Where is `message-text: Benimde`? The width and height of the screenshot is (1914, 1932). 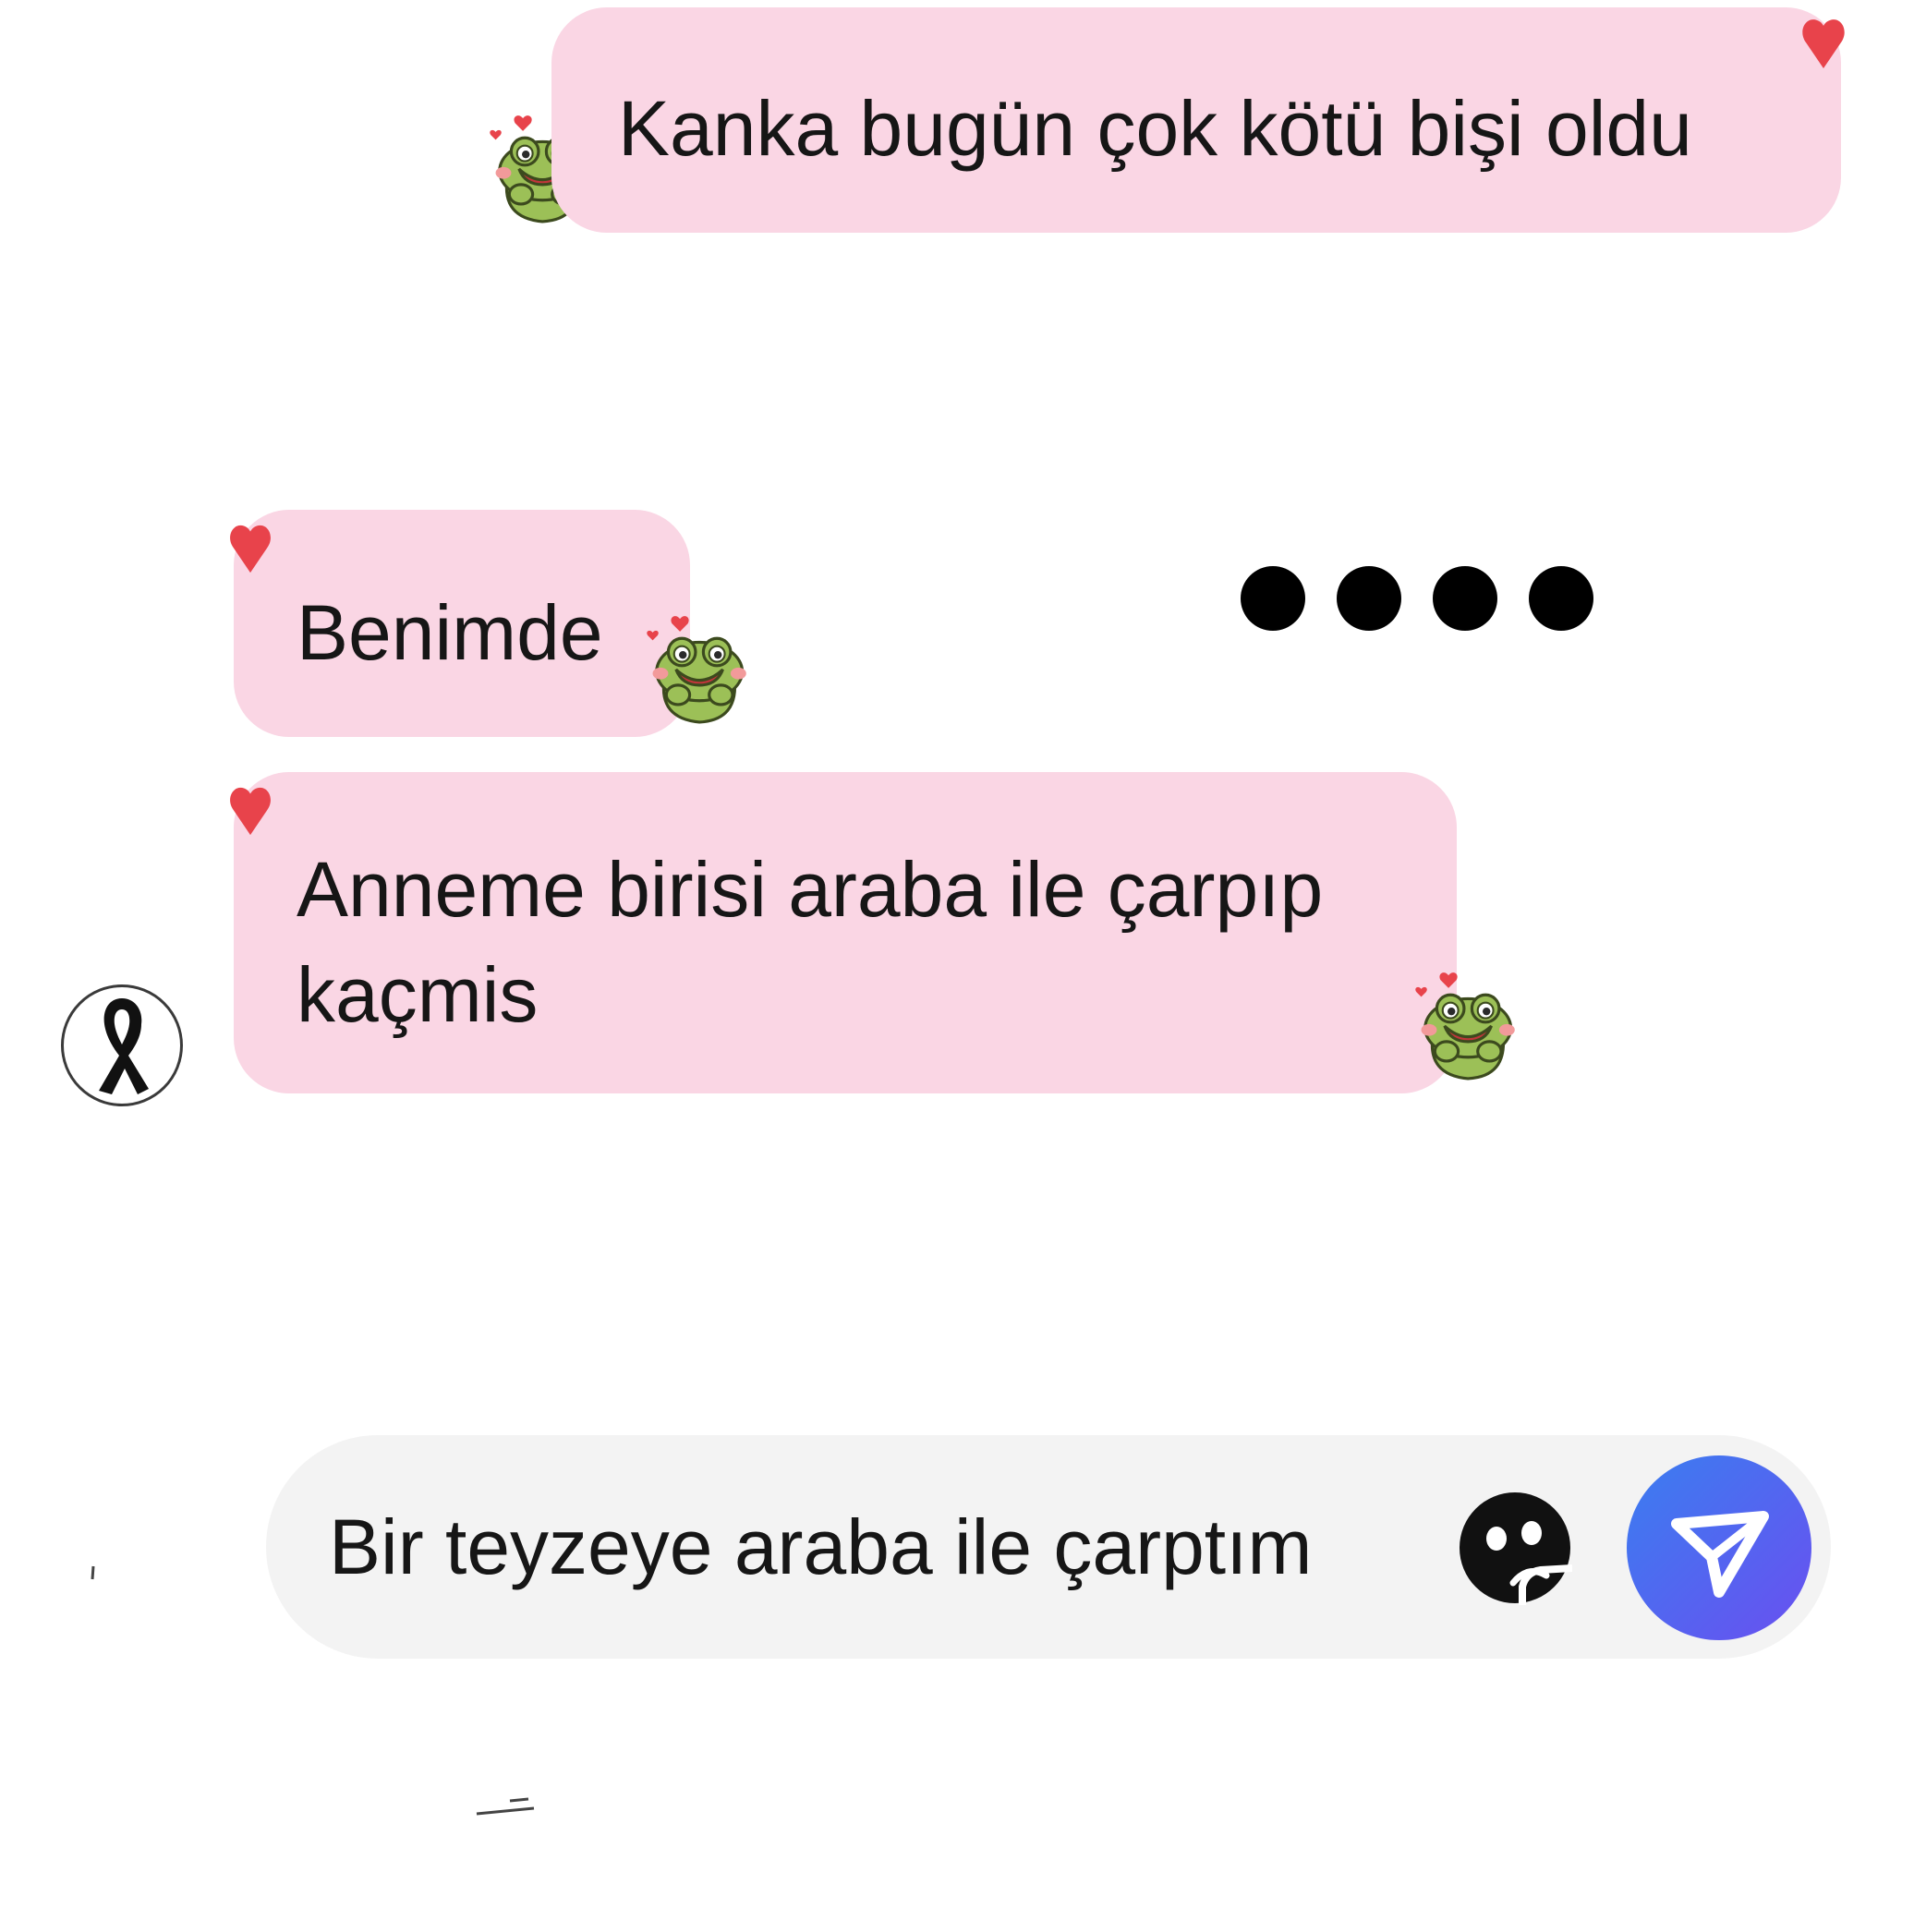
message-text: Benimde is located at coordinates (450, 632).